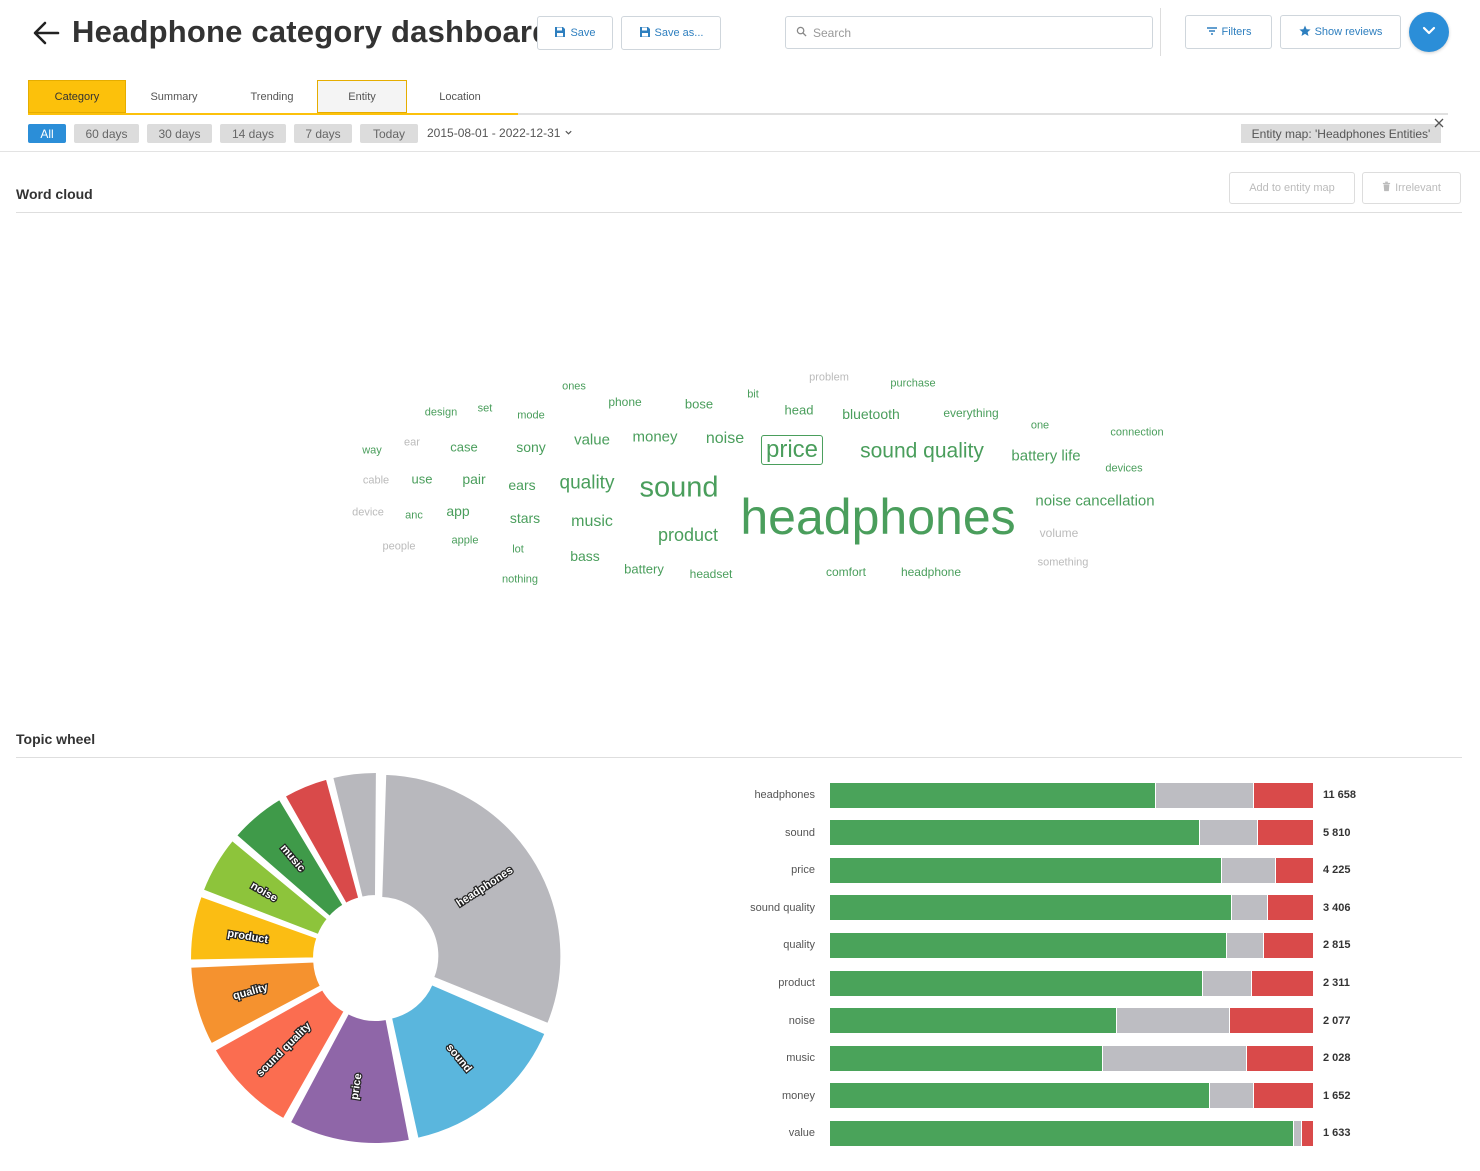  What do you see at coordinates (587, 483) in the screenshot?
I see `word-cloud-word: quality` at bounding box center [587, 483].